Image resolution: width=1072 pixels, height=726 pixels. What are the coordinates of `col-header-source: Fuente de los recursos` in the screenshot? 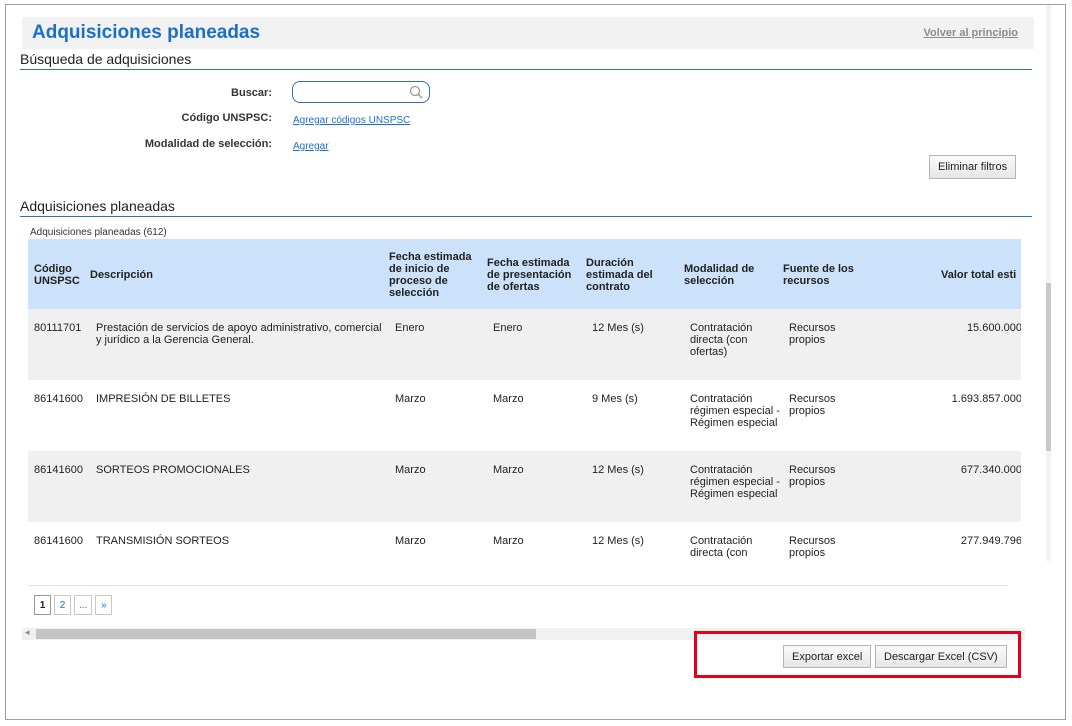 It's located at (826, 275).